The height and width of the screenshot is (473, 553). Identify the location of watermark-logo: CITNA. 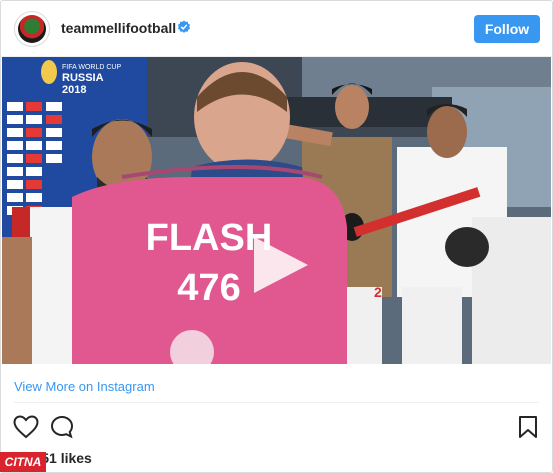
(23, 462).